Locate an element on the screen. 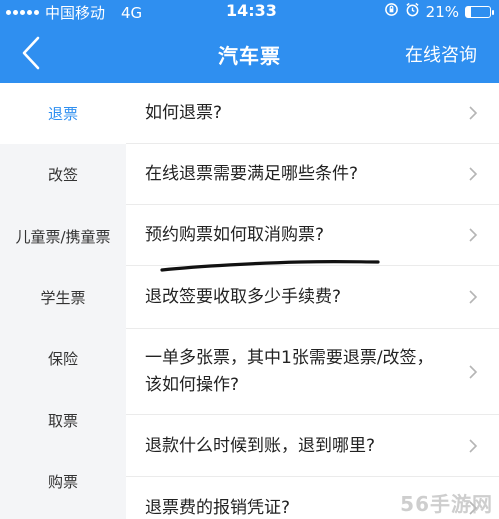  alarm-icon is located at coordinates (412, 11).